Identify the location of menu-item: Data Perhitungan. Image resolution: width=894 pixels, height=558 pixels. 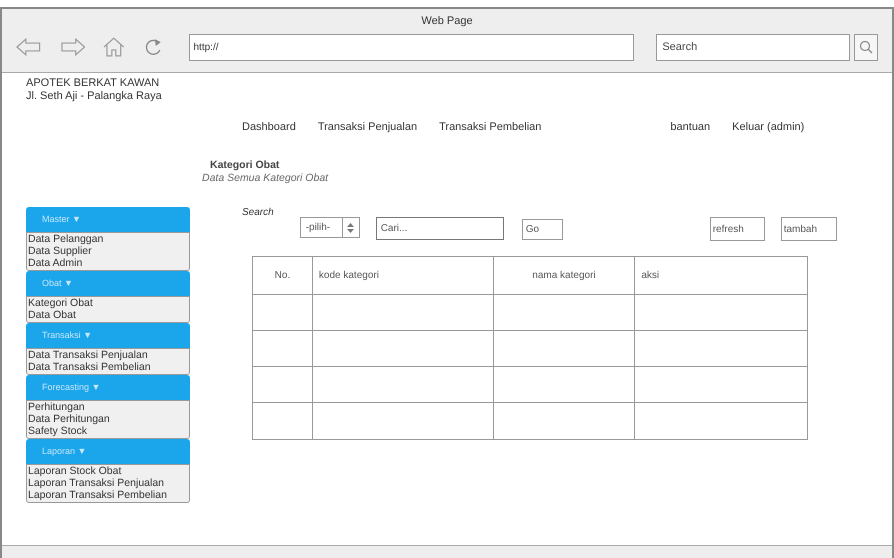
(108, 419).